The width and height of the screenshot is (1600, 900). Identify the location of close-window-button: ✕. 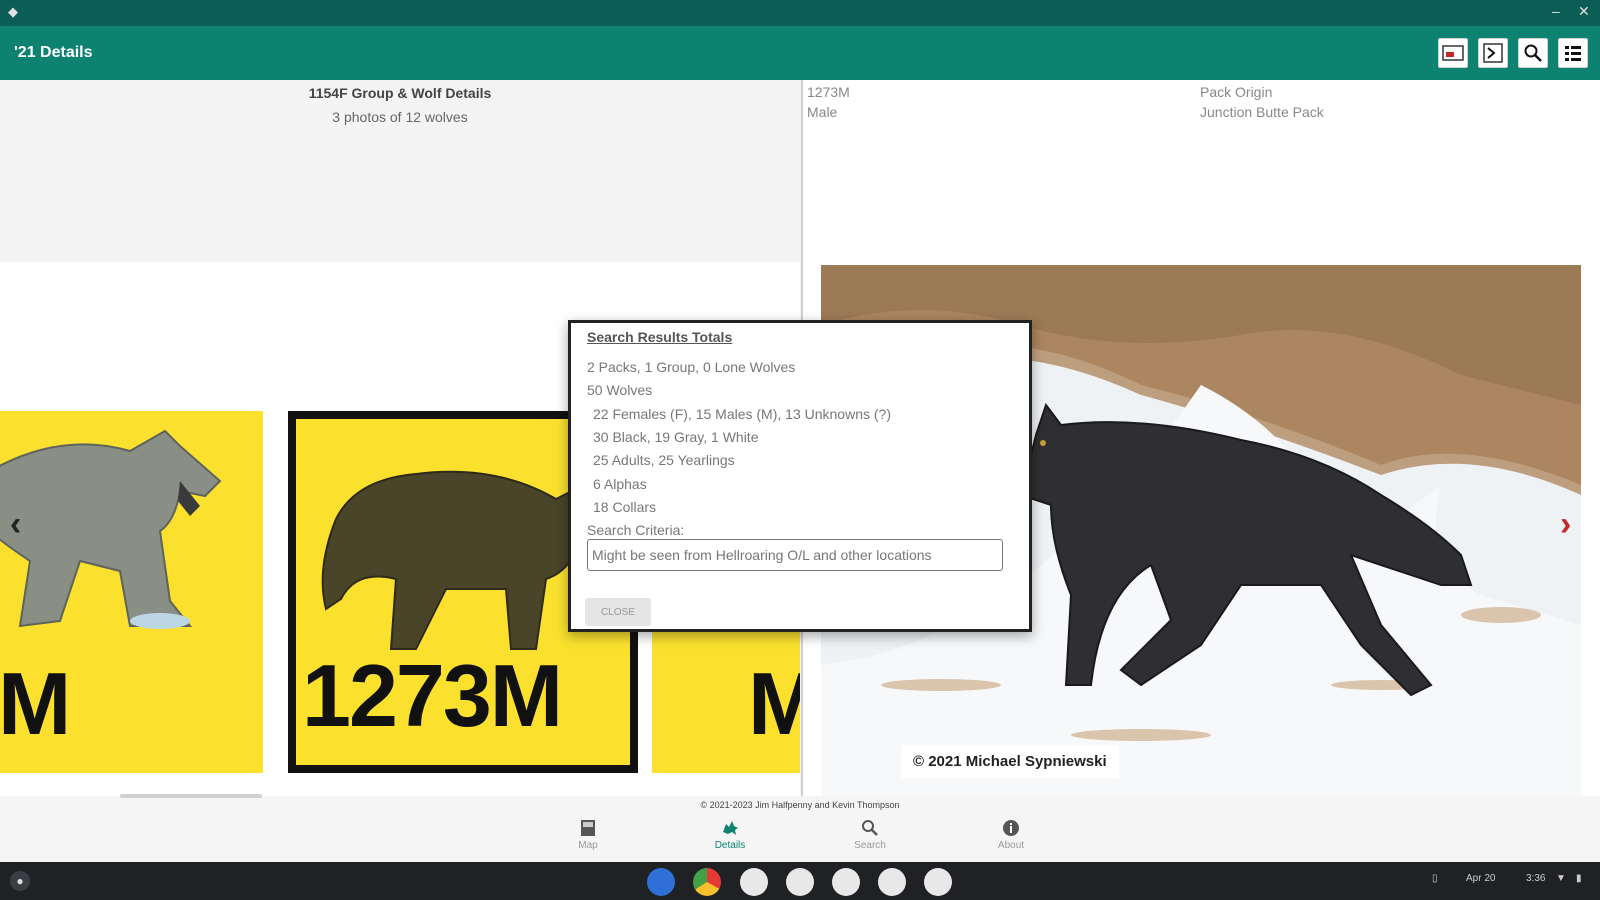
(1584, 11).